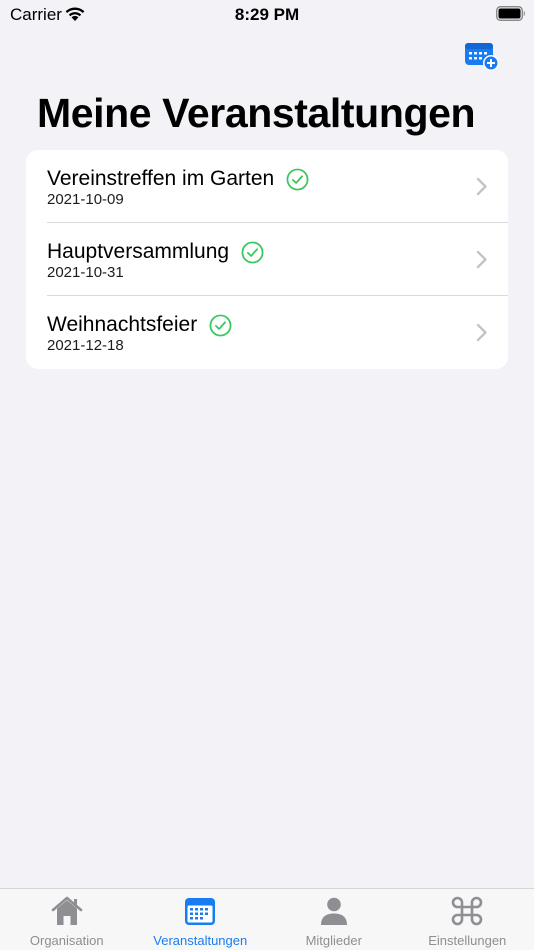  What do you see at coordinates (511, 16) in the screenshot?
I see `battery-icon` at bounding box center [511, 16].